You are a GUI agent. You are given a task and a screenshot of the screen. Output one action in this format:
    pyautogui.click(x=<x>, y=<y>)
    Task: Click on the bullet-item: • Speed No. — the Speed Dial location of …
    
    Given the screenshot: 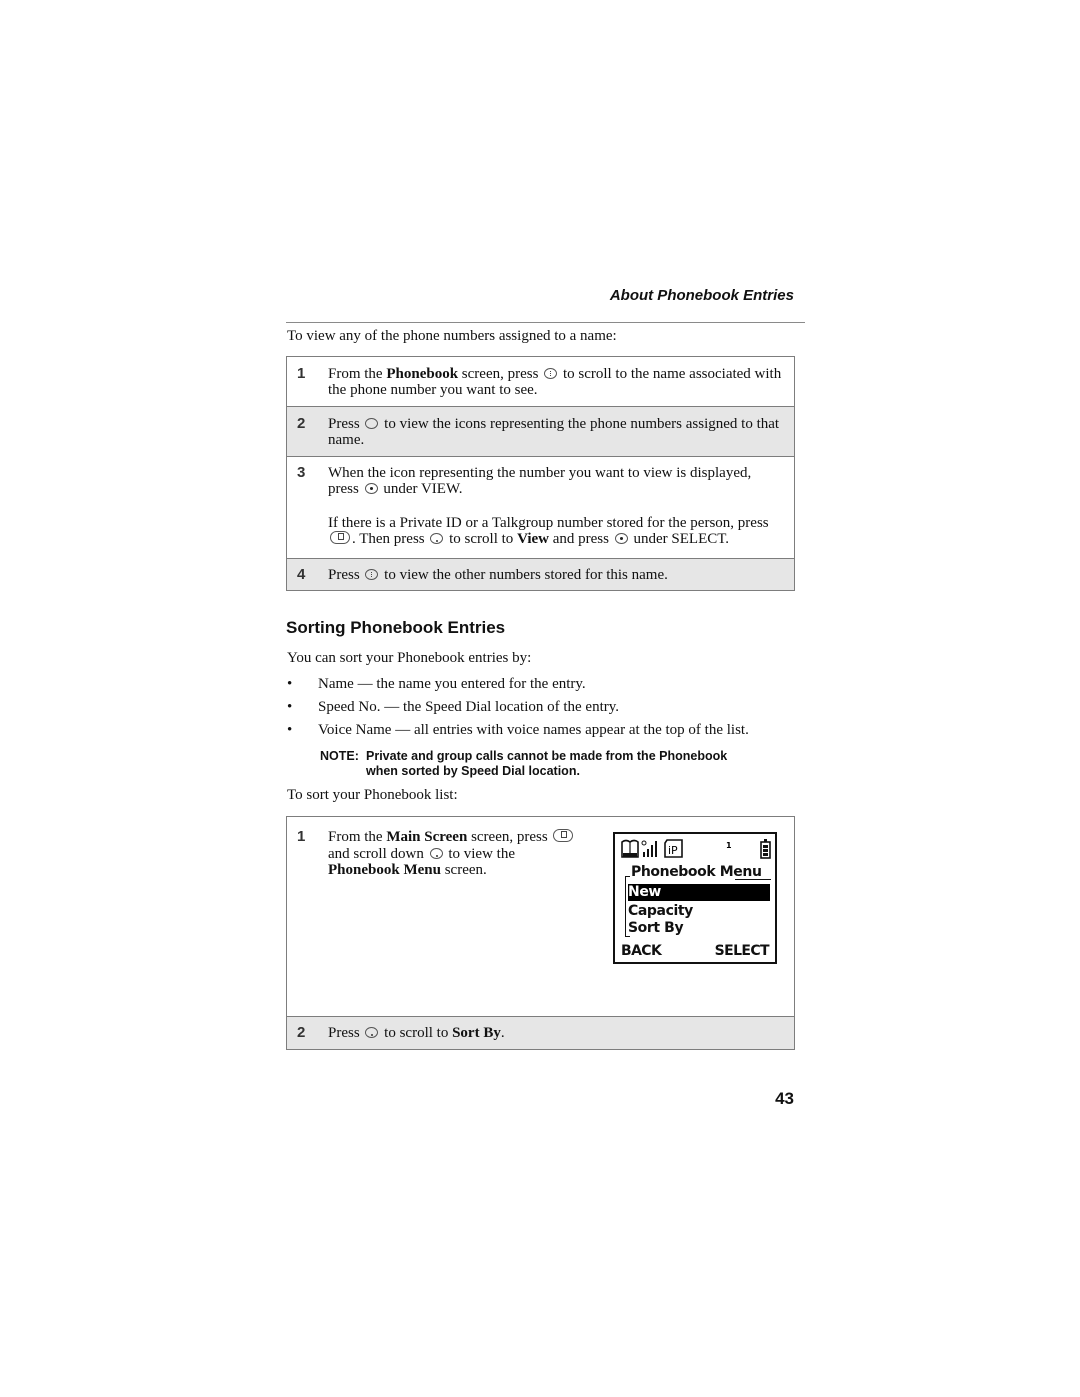 What is the action you would take?
    pyautogui.click(x=453, y=707)
    